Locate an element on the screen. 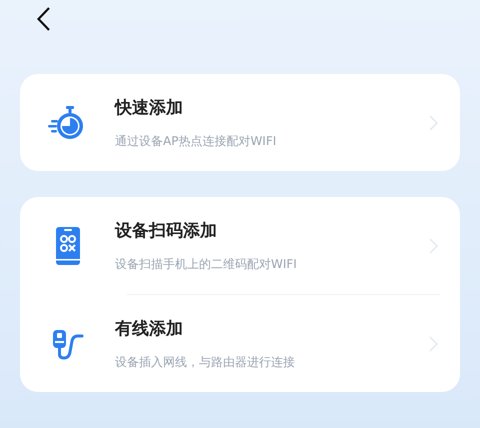 Image resolution: width=480 pixels, height=428 pixels. back-icon is located at coordinates (43, 19).